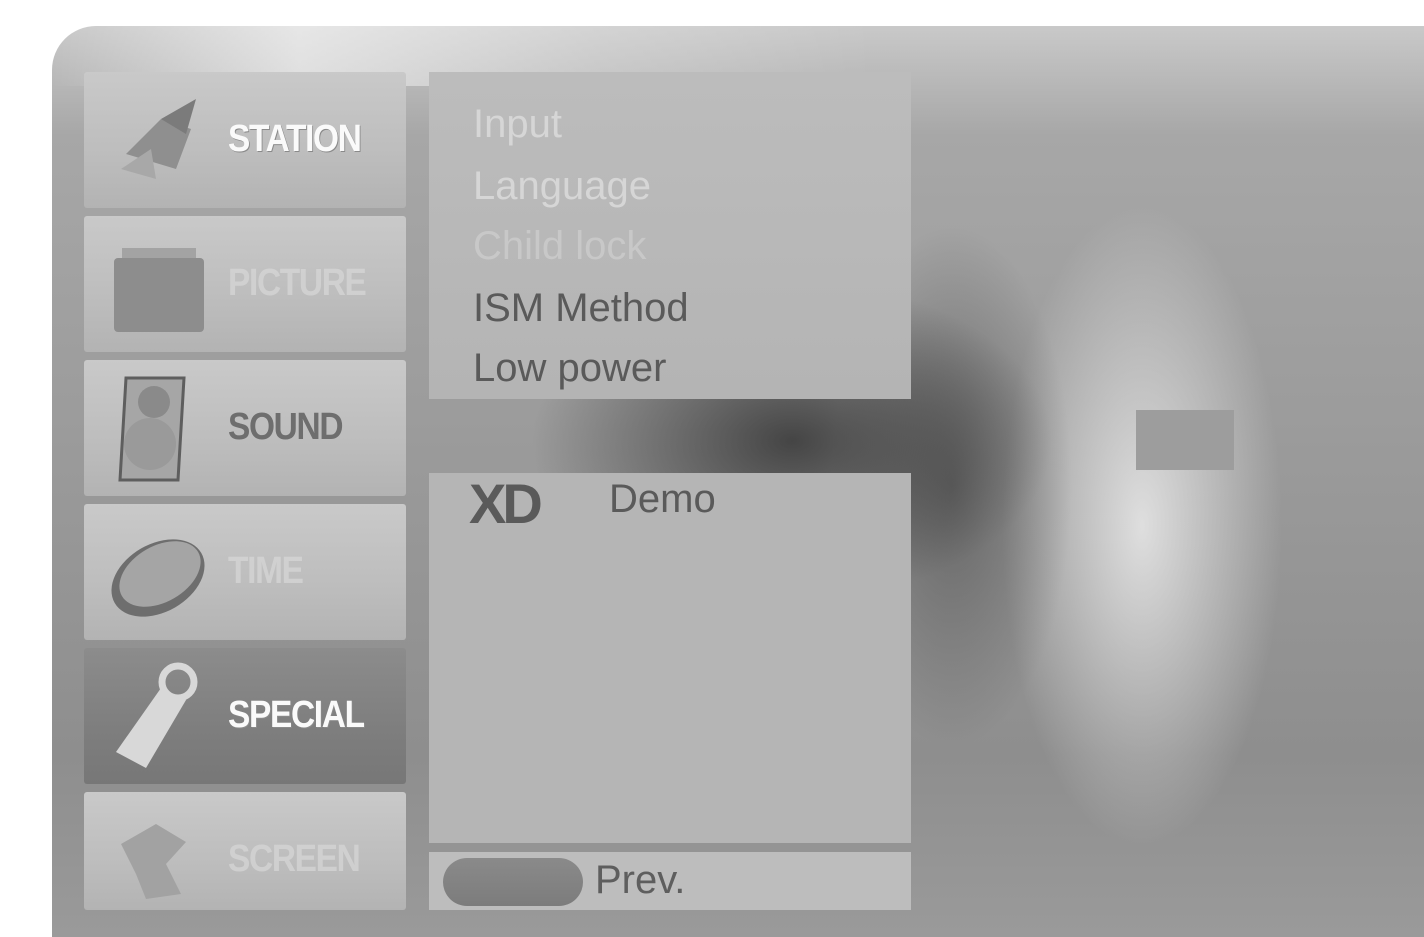 This screenshot has width=1424, height=937. Describe the element at coordinates (297, 283) in the screenshot. I see `menu-item-label: PICTURE` at that location.